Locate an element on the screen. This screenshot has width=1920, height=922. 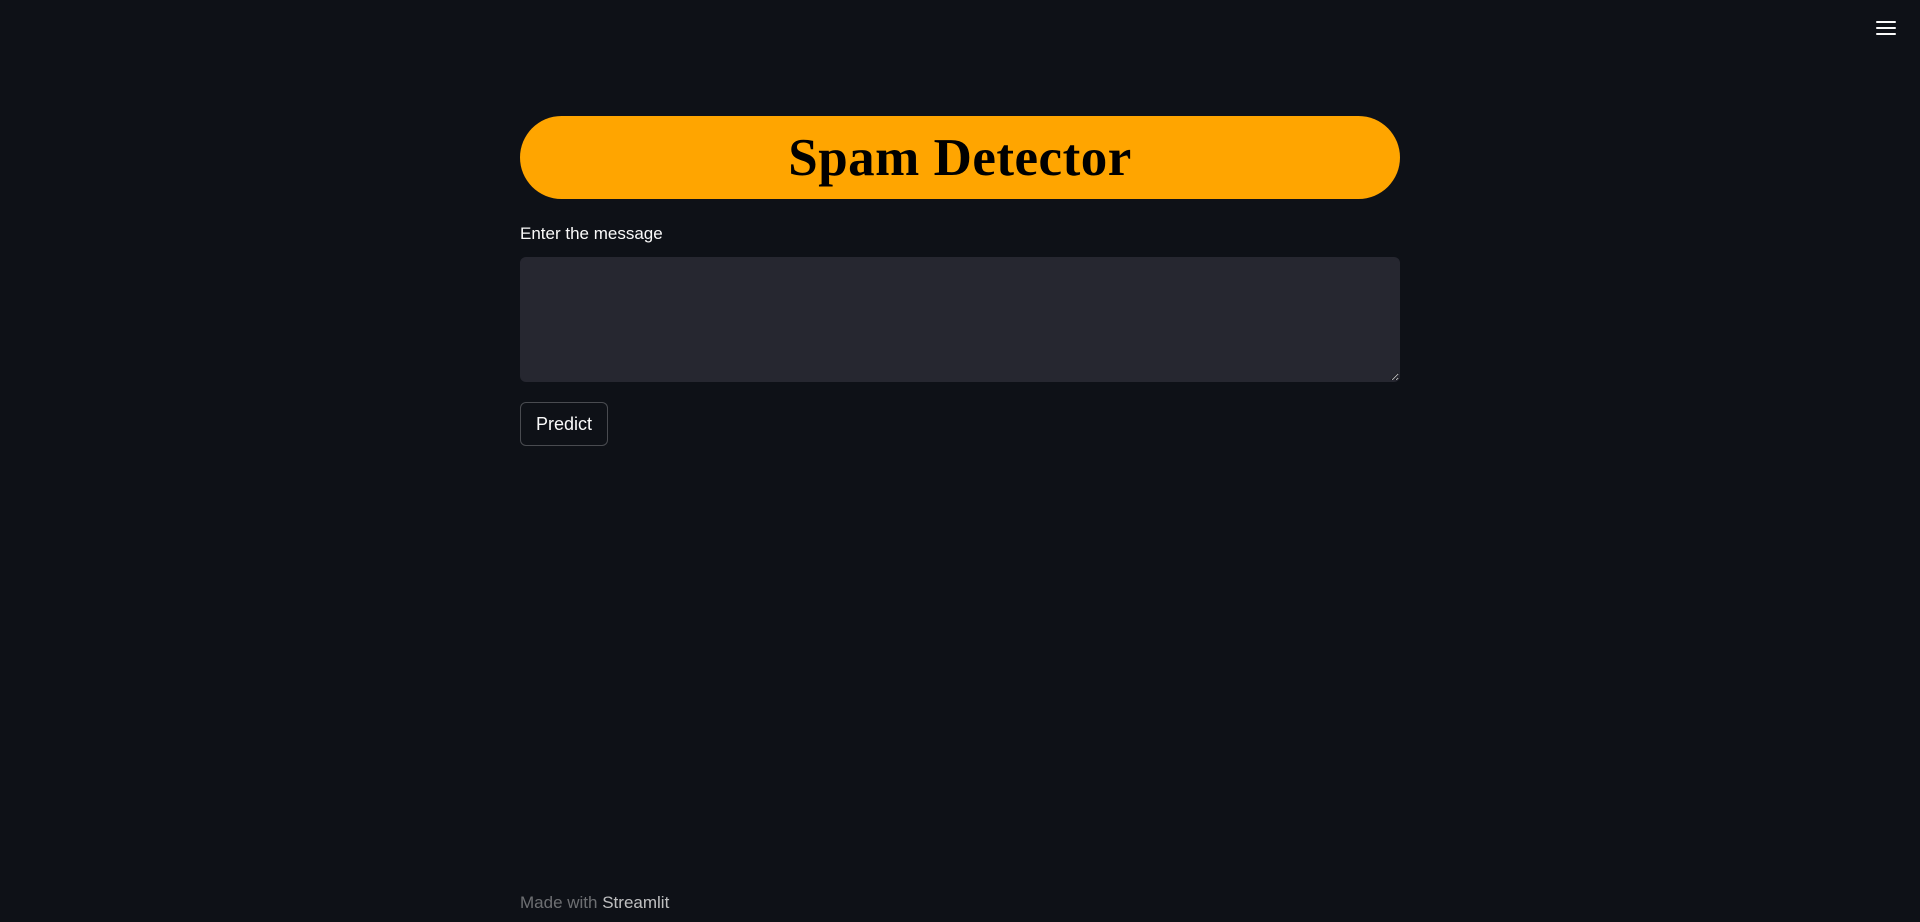
message-label: Enter the message is located at coordinates (591, 233).